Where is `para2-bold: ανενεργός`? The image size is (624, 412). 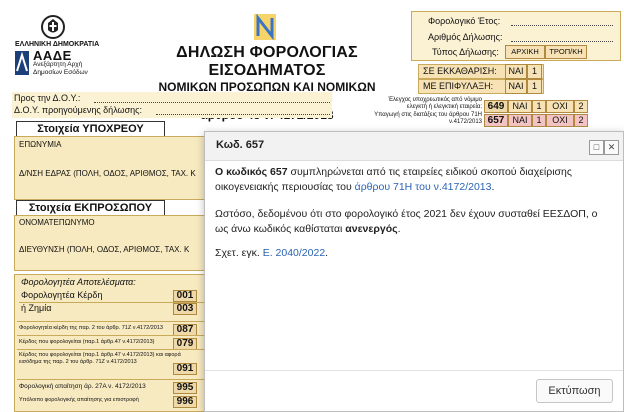 para2-bold: ανενεργός is located at coordinates (371, 229).